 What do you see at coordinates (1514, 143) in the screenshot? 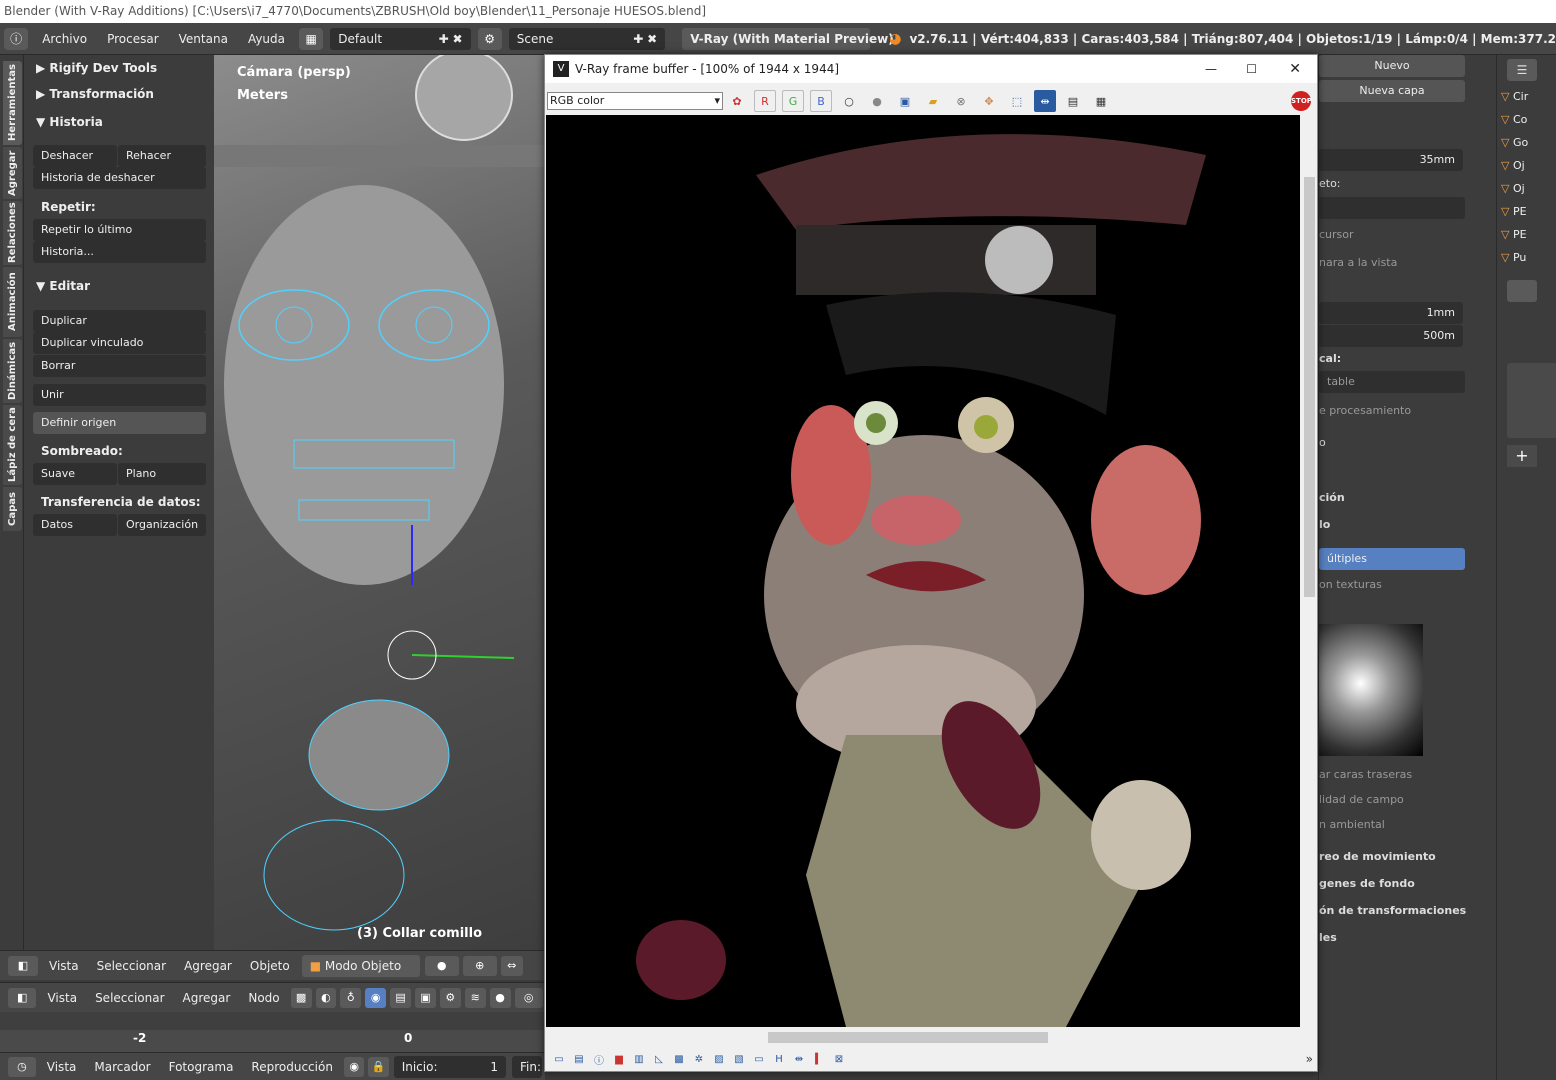
I see `outliner-item: ▽ Go` at bounding box center [1514, 143].